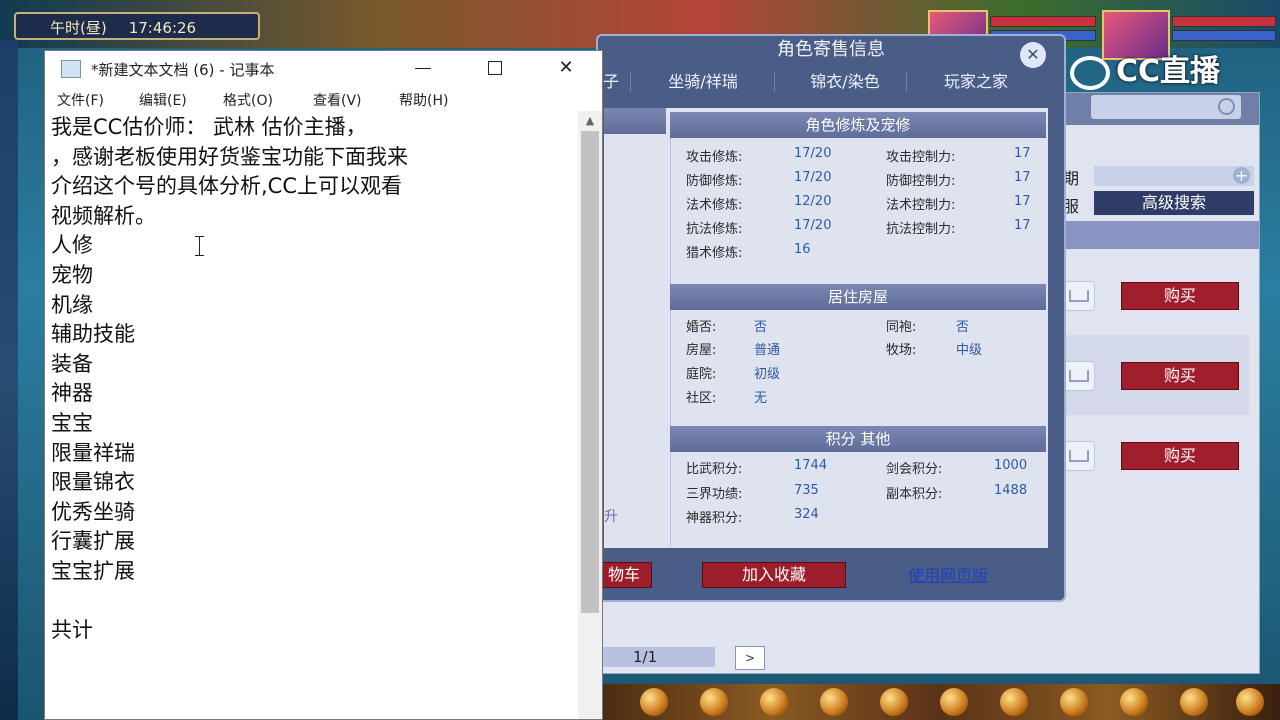 Image resolution: width=1280 pixels, height=720 pixels. What do you see at coordinates (9, 380) in the screenshot?
I see `game-left-edge` at bounding box center [9, 380].